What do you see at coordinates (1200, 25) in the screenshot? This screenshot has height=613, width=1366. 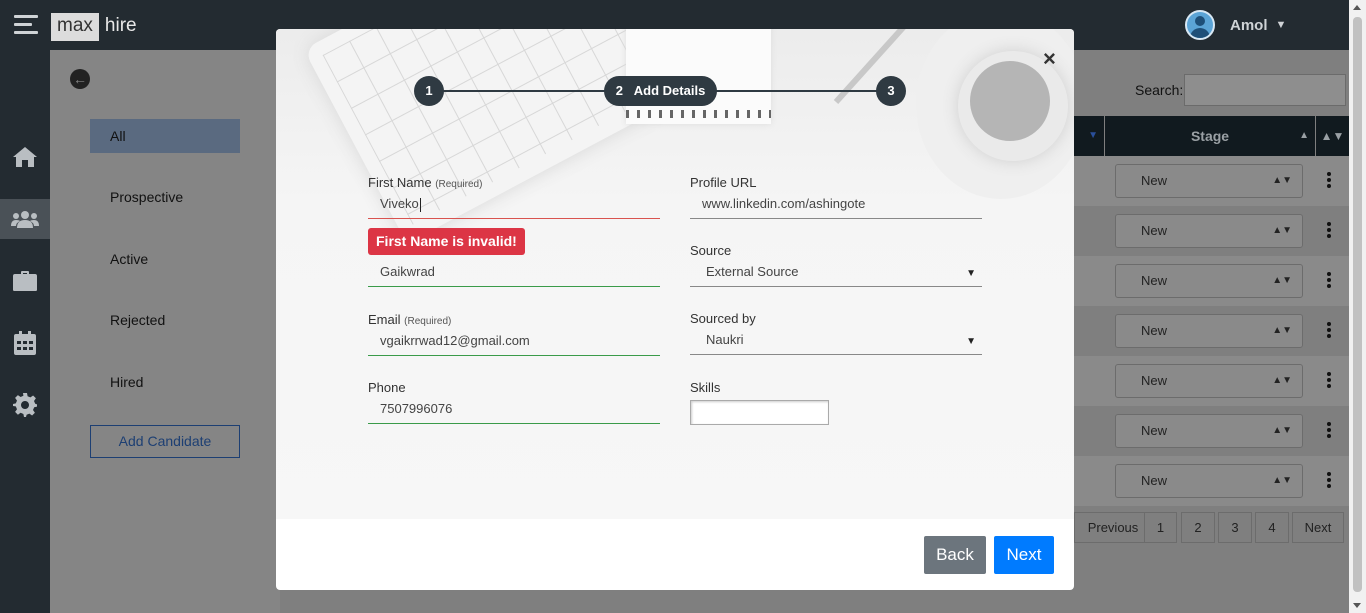 I see `avatar-icon` at bounding box center [1200, 25].